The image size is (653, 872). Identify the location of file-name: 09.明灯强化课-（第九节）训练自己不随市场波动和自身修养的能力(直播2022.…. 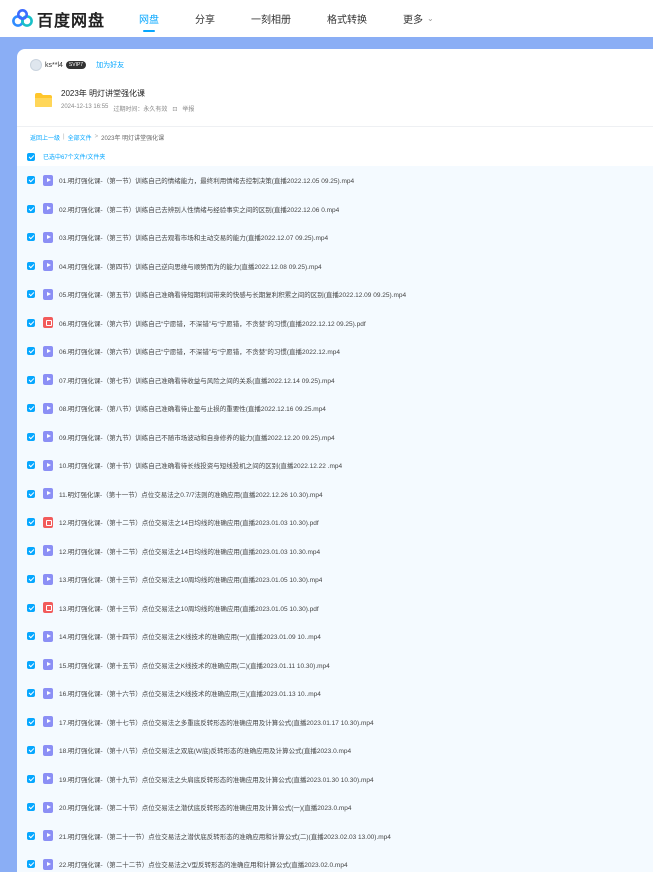
(197, 437).